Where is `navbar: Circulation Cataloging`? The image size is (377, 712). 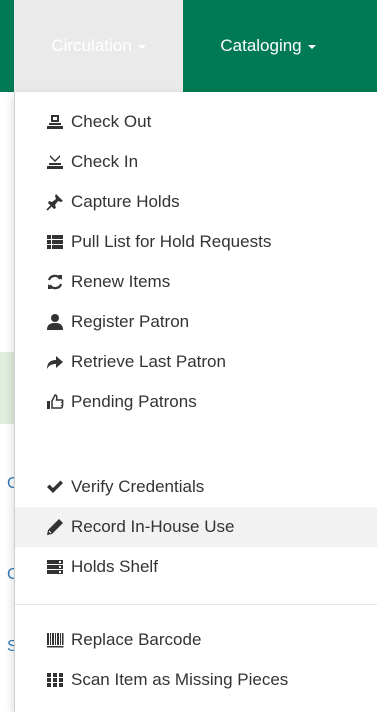 navbar: Circulation Cataloging is located at coordinates (188, 46).